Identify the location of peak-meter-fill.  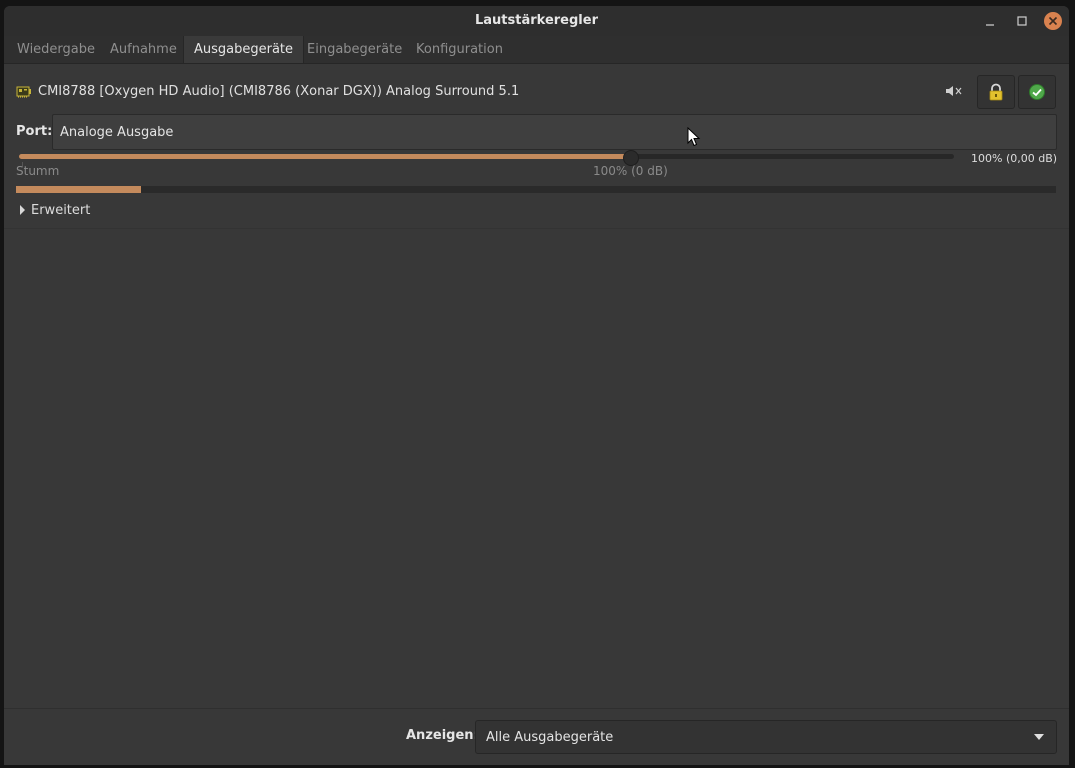
(78, 189).